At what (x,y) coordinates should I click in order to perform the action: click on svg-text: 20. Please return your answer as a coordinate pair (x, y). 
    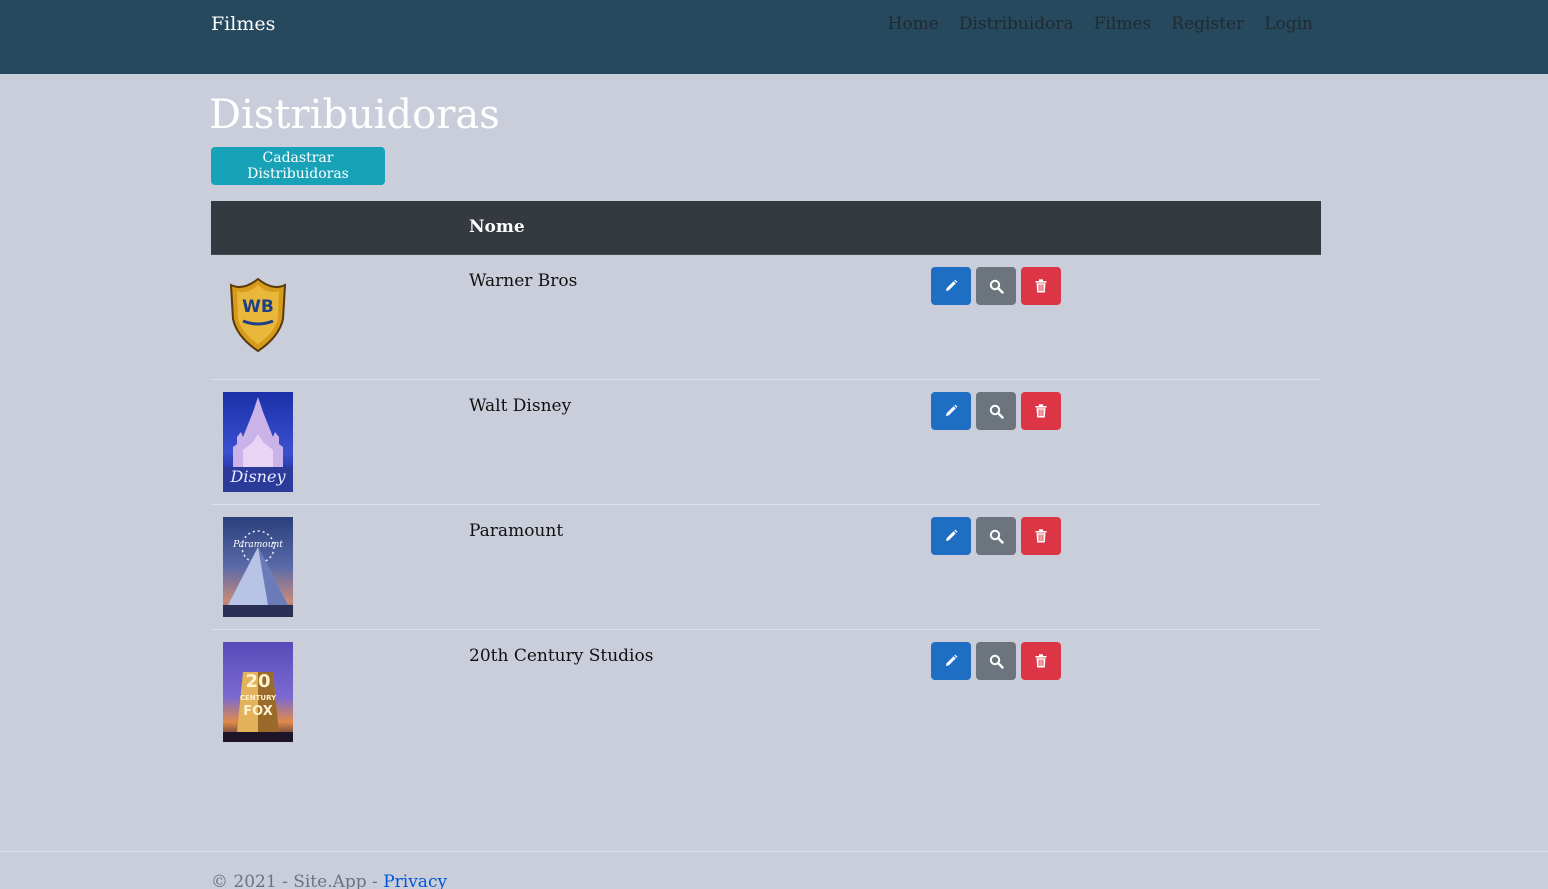
    Looking at the image, I should click on (257, 681).